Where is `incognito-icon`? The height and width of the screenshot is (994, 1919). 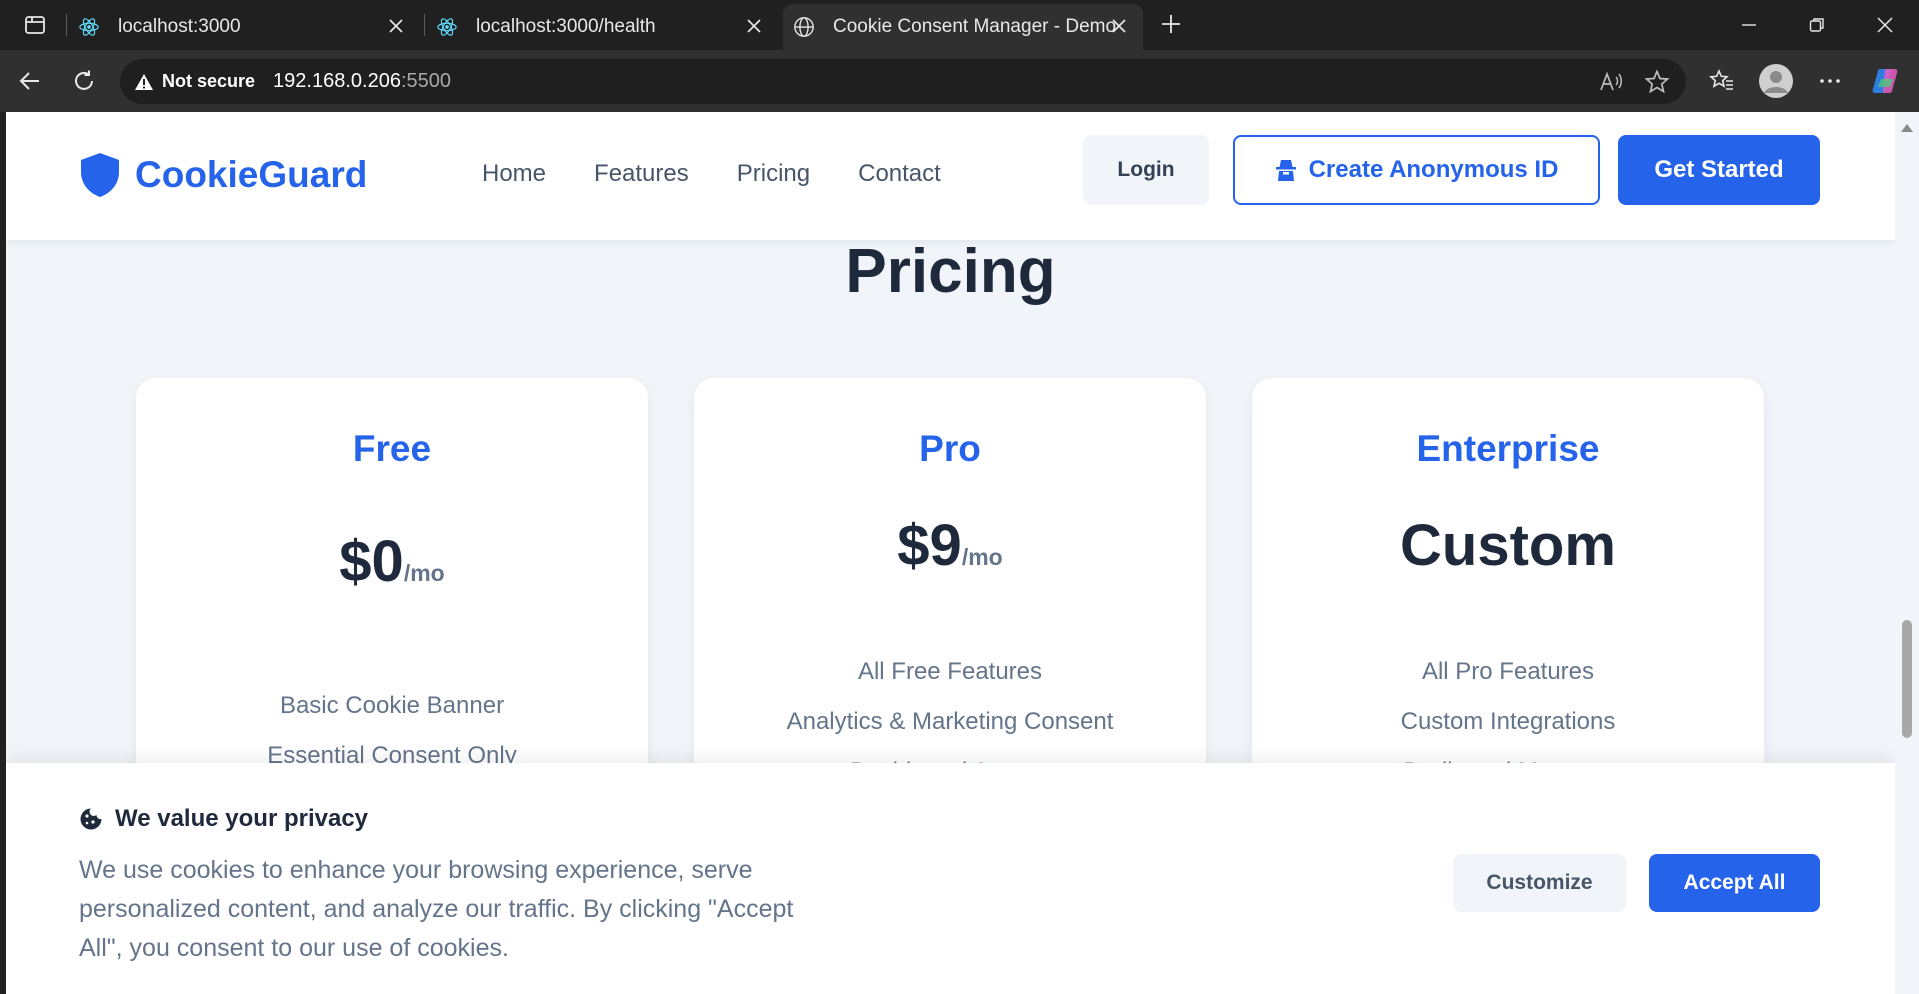 incognito-icon is located at coordinates (1285, 170).